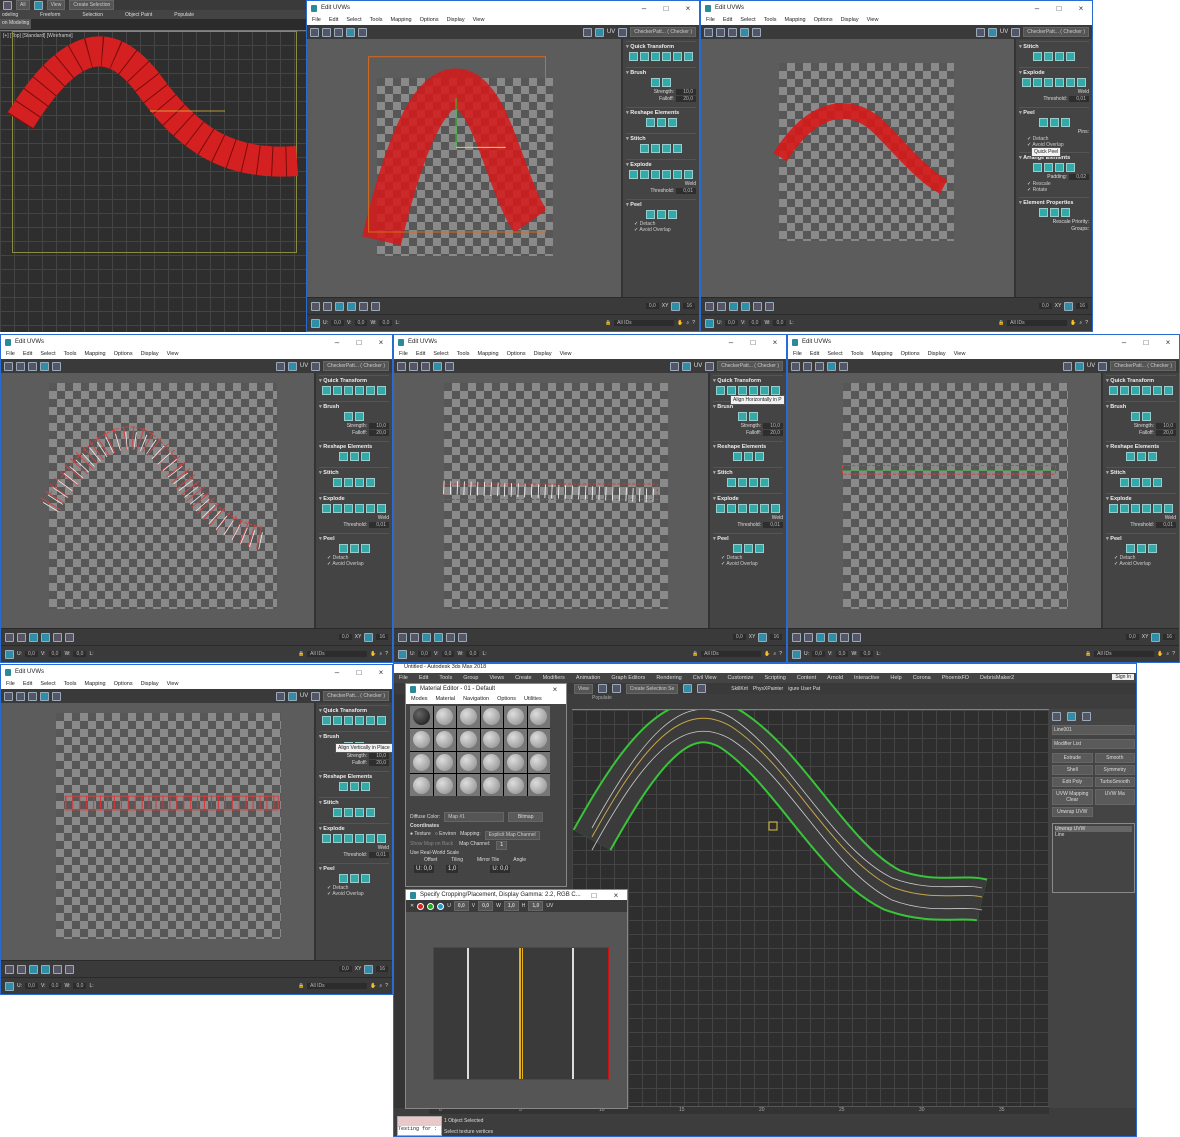 Image resolution: width=1180 pixels, height=1137 pixels. What do you see at coordinates (10, 684) in the screenshot?
I see `menu-file: File` at bounding box center [10, 684].